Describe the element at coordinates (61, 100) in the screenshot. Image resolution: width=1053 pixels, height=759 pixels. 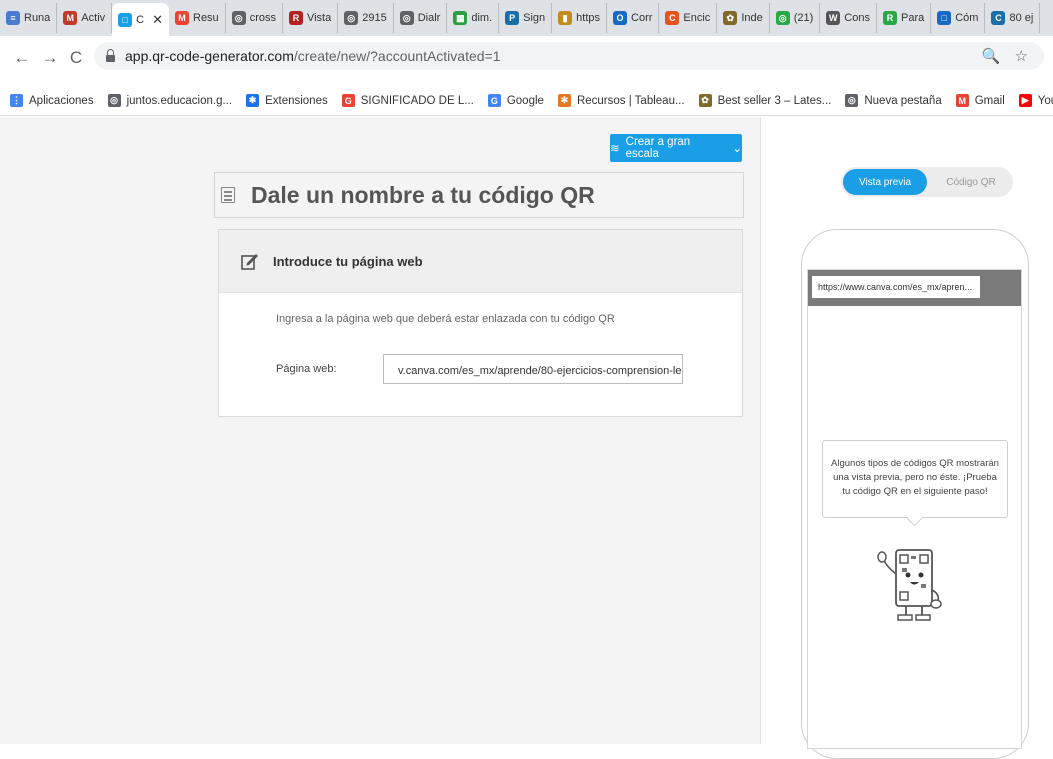
I see `bookmark-label: Aplicaciones` at that location.